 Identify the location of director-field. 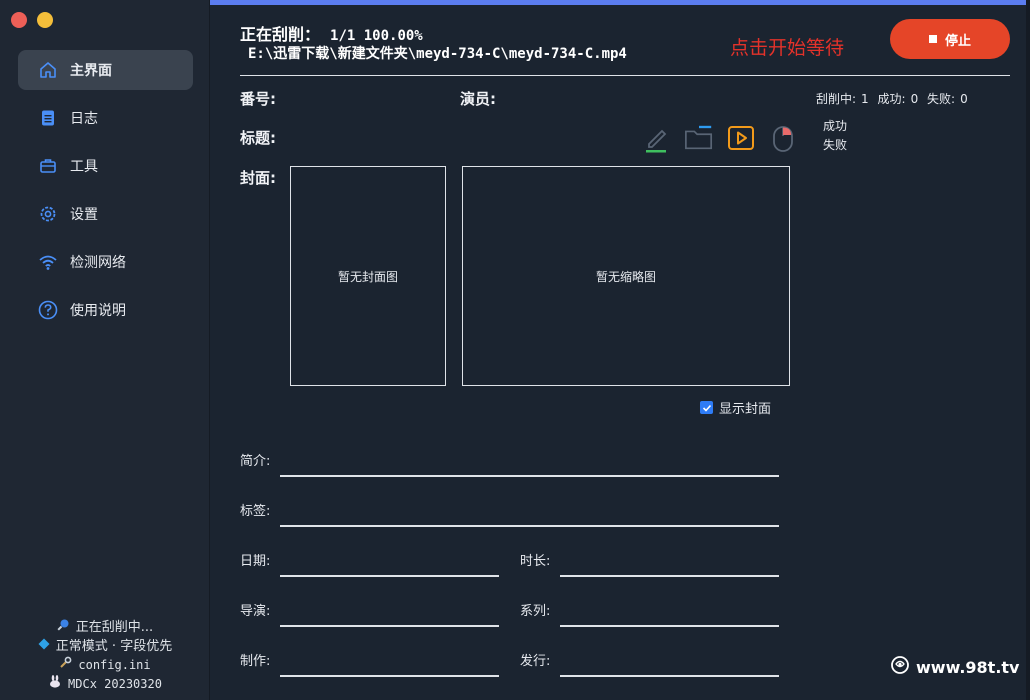
(389, 626).